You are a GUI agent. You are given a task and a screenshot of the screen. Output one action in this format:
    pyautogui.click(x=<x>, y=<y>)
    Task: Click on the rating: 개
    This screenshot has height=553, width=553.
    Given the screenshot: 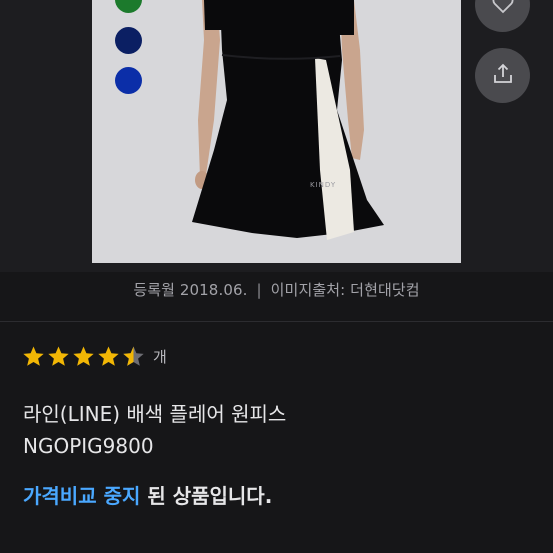 What is the action you would take?
    pyautogui.click(x=94, y=356)
    